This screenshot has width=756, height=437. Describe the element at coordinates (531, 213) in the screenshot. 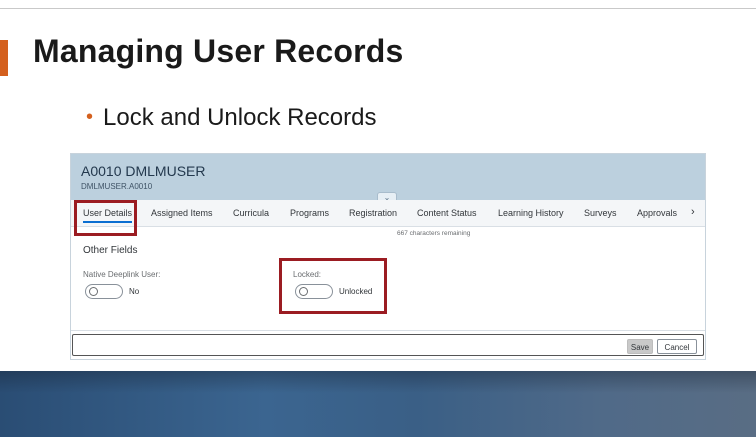

I see `tab-learning-history: Learning History` at that location.